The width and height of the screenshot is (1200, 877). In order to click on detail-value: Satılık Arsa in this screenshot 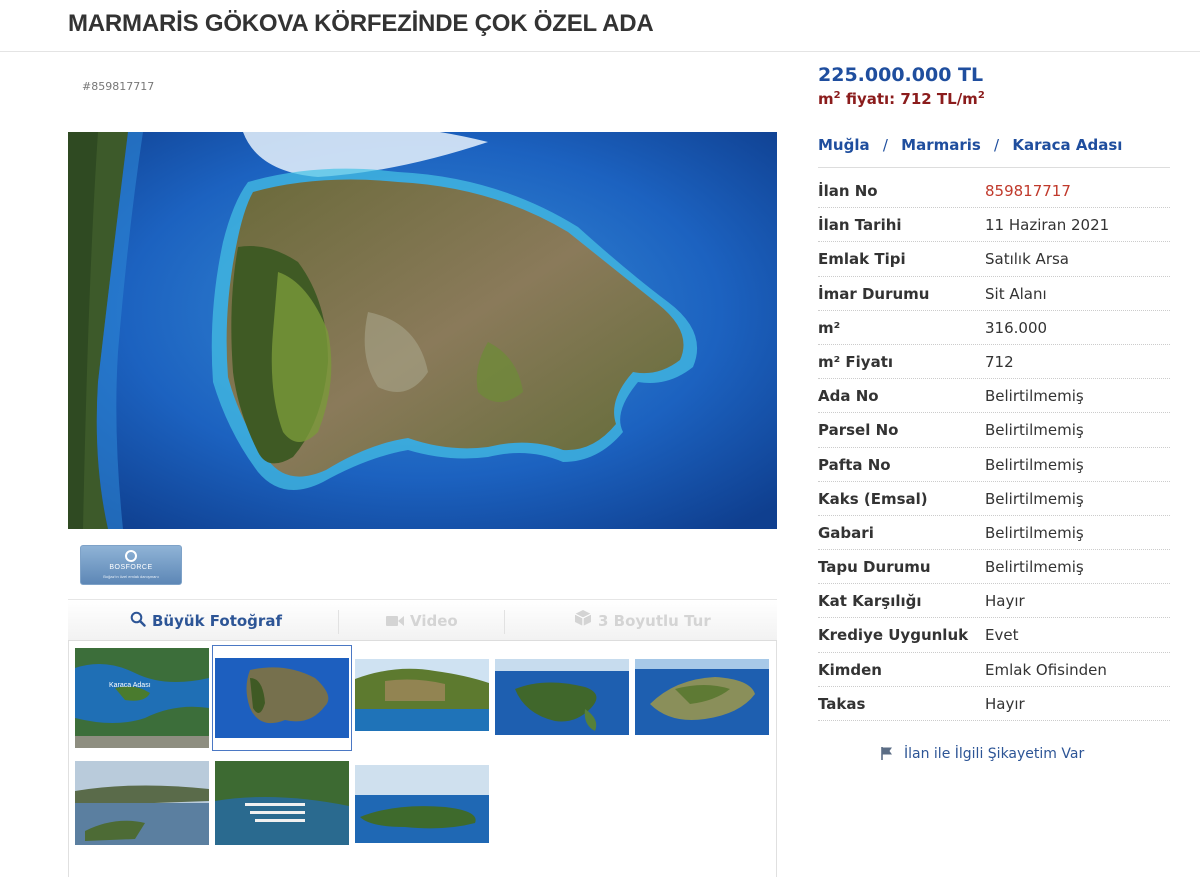, I will do `click(1027, 259)`.